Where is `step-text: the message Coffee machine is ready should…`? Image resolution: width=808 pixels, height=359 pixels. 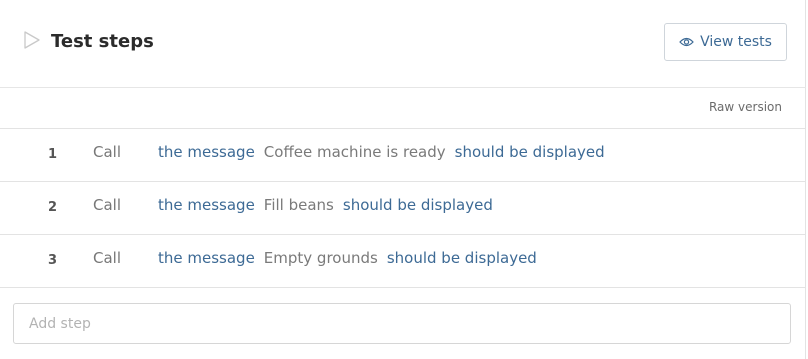 step-text: the message Coffee machine is ready should… is located at coordinates (381, 152).